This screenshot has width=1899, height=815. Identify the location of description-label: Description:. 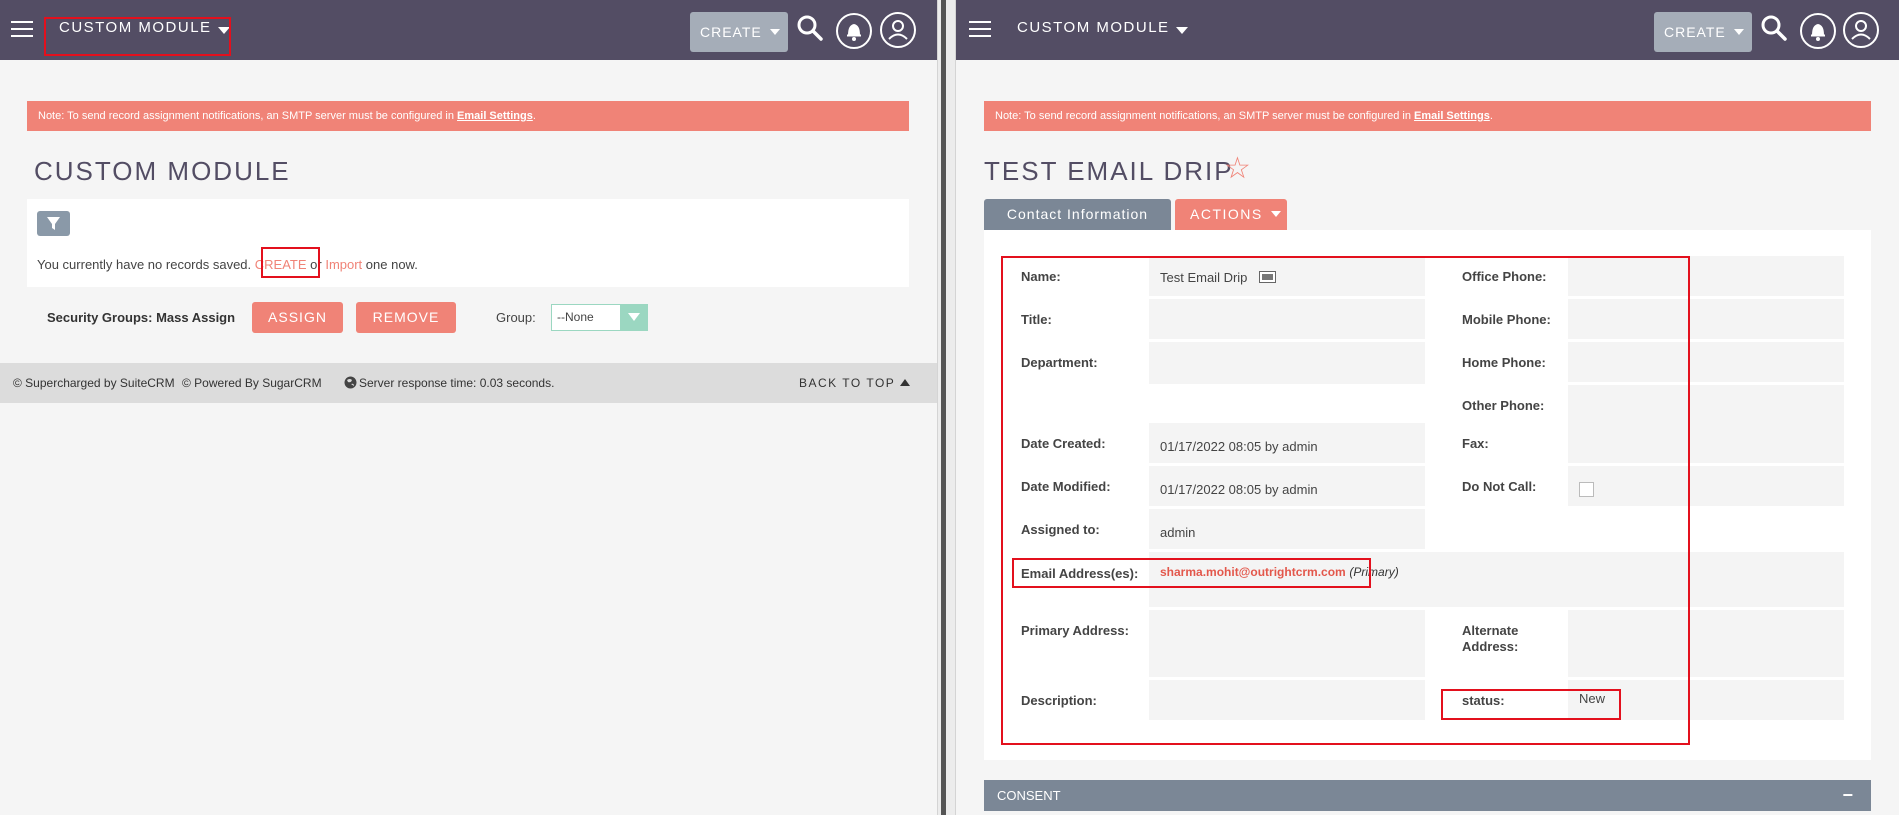
(1059, 700).